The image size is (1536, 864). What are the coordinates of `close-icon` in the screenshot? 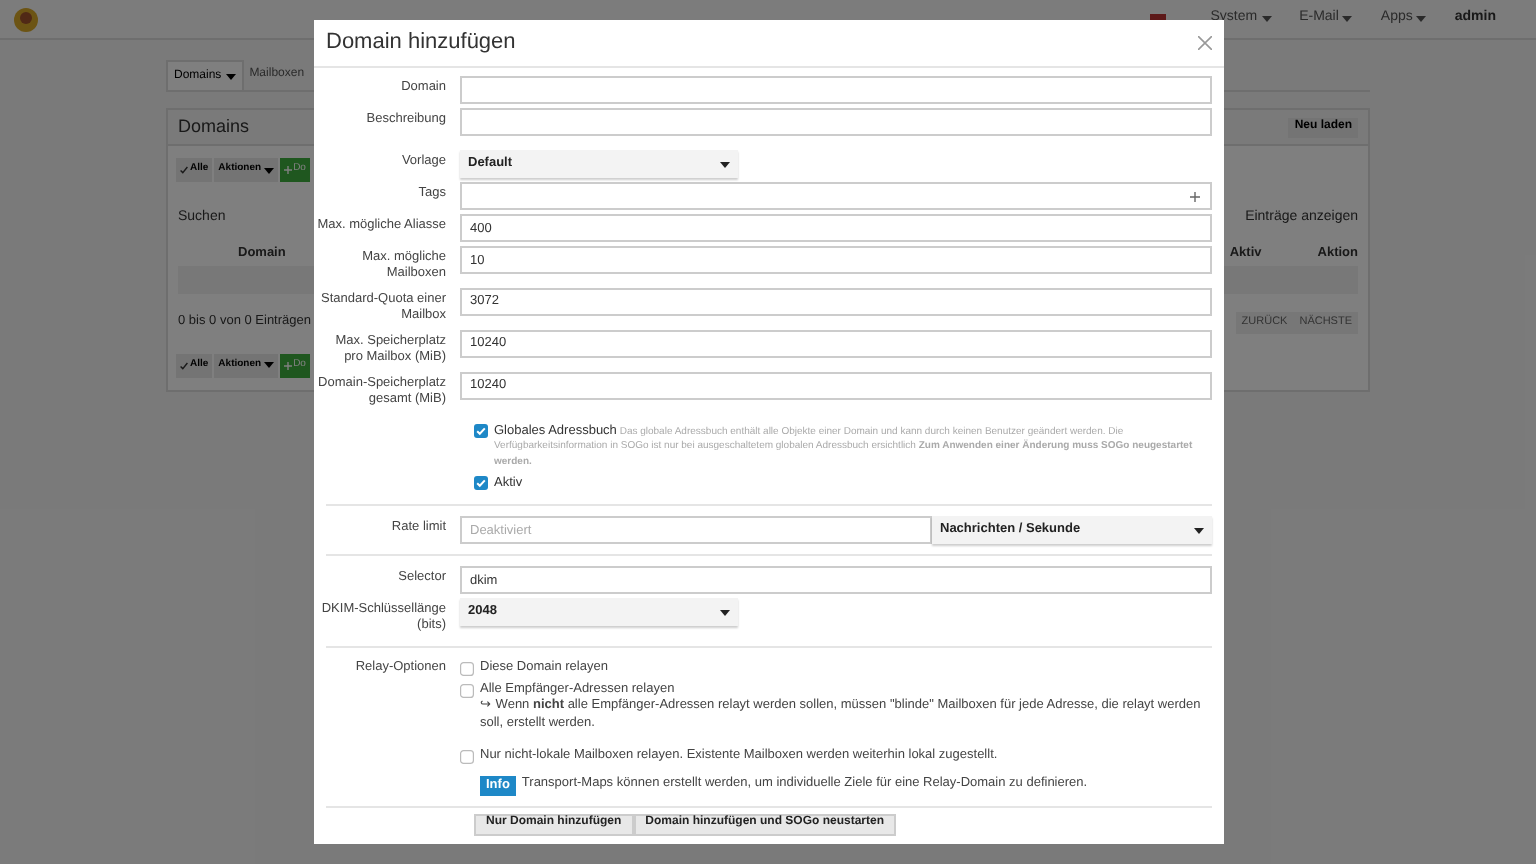 It's located at (1205, 43).